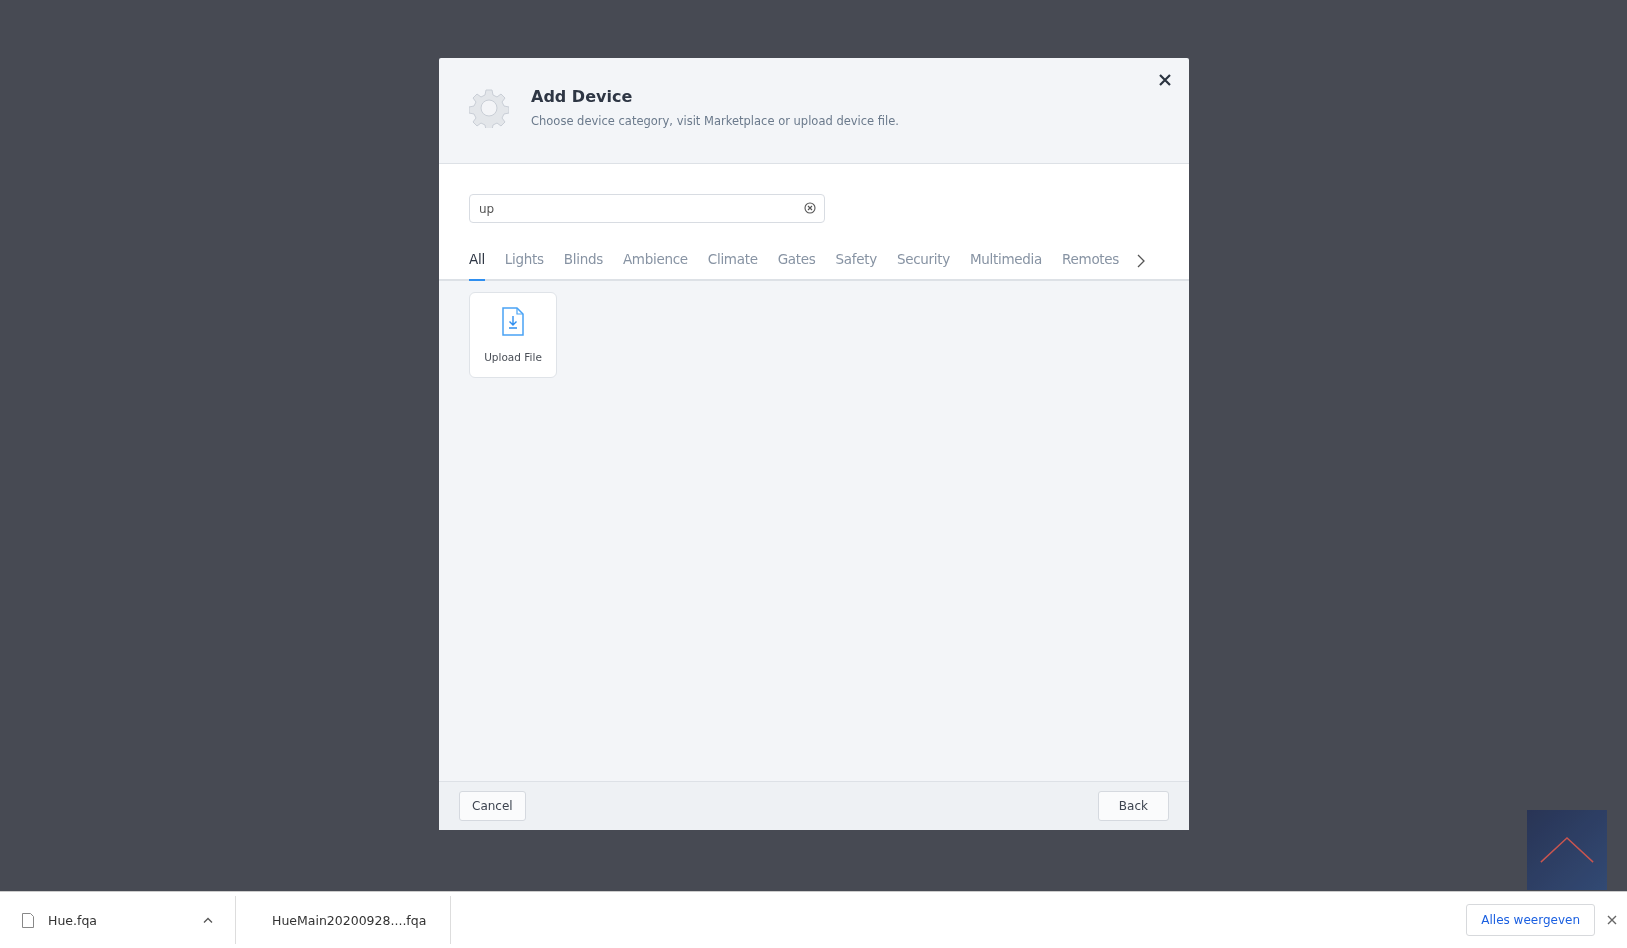 The height and width of the screenshot is (948, 1627). I want to click on search-field: up, so click(647, 208).